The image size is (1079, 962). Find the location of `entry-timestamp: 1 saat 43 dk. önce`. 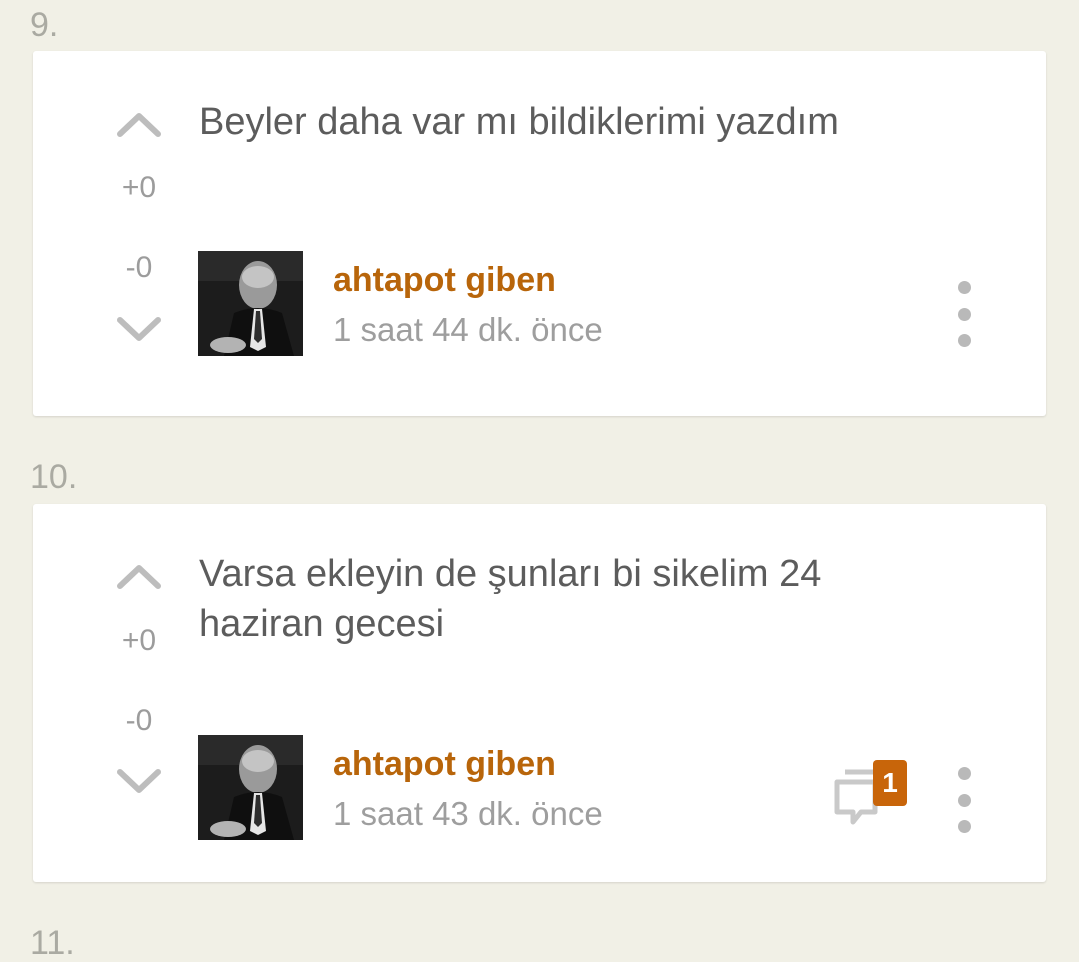

entry-timestamp: 1 saat 43 dk. önce is located at coordinates (468, 813).